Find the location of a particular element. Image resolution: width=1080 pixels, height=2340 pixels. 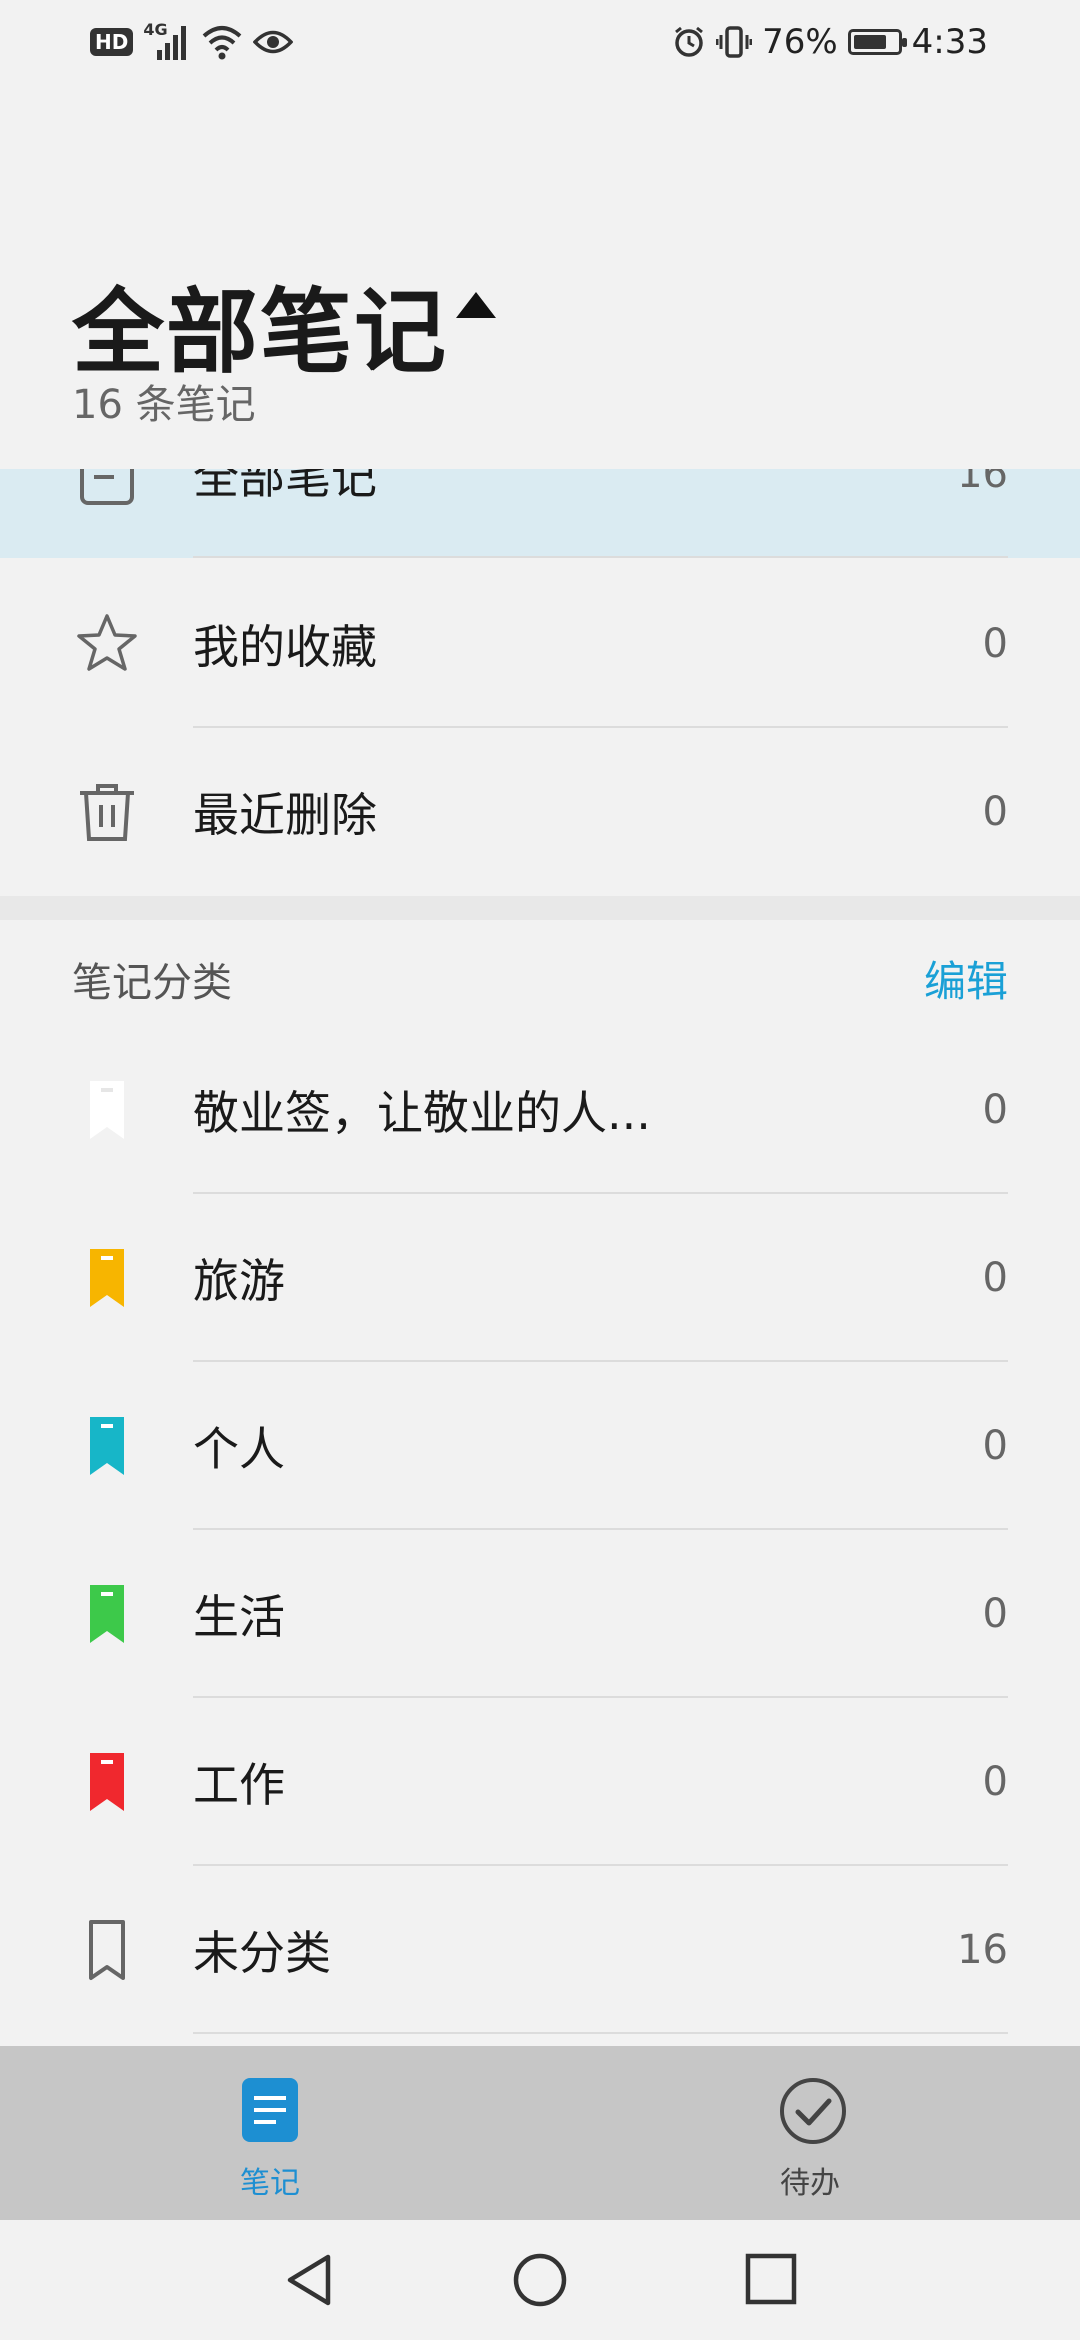

collapse-arrow-icon is located at coordinates (476, 305).